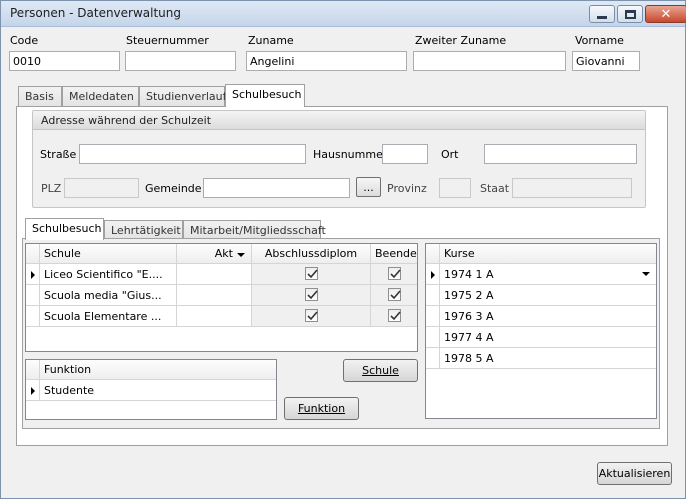  Describe the element at coordinates (599, 40) in the screenshot. I see `vorname-label: Vorname` at that location.